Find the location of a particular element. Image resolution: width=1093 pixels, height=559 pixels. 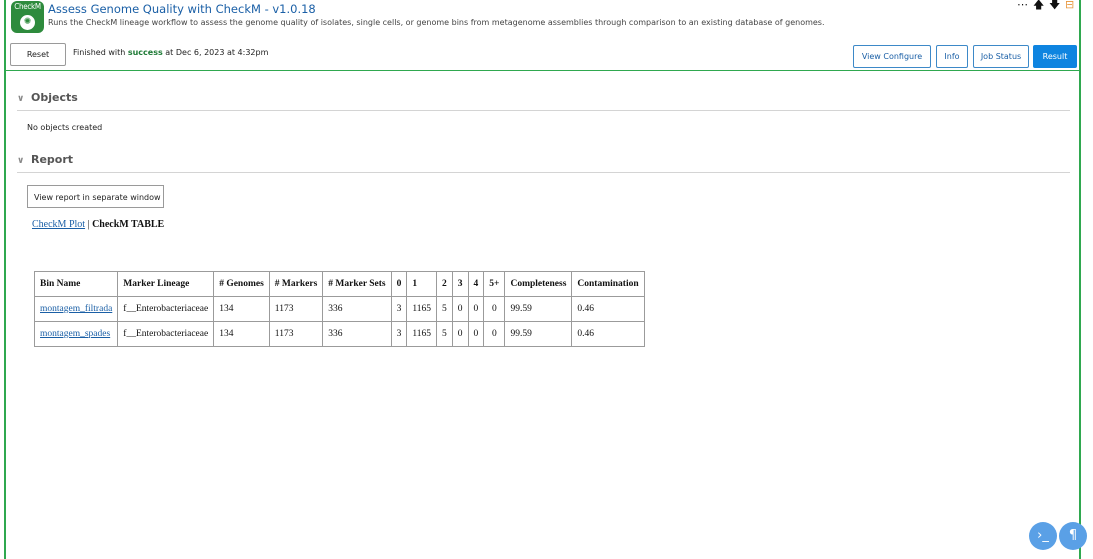

col-contamination: Contamination is located at coordinates (608, 284).